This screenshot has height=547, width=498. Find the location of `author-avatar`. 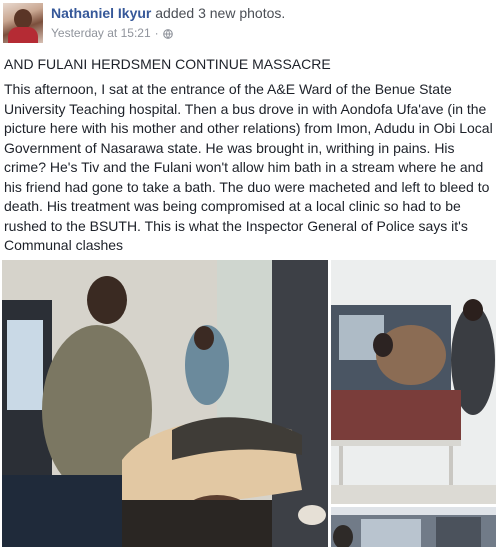

author-avatar is located at coordinates (23, 23).